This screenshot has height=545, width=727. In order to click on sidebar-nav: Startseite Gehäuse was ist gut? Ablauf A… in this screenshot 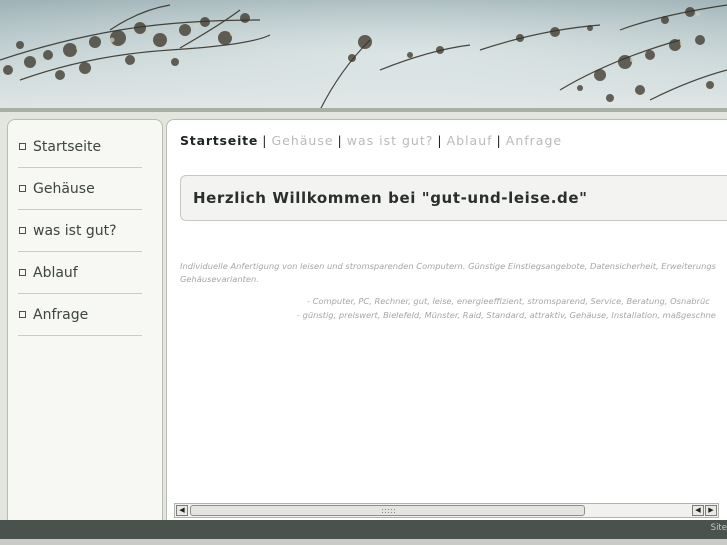, I will do `click(85, 228)`.